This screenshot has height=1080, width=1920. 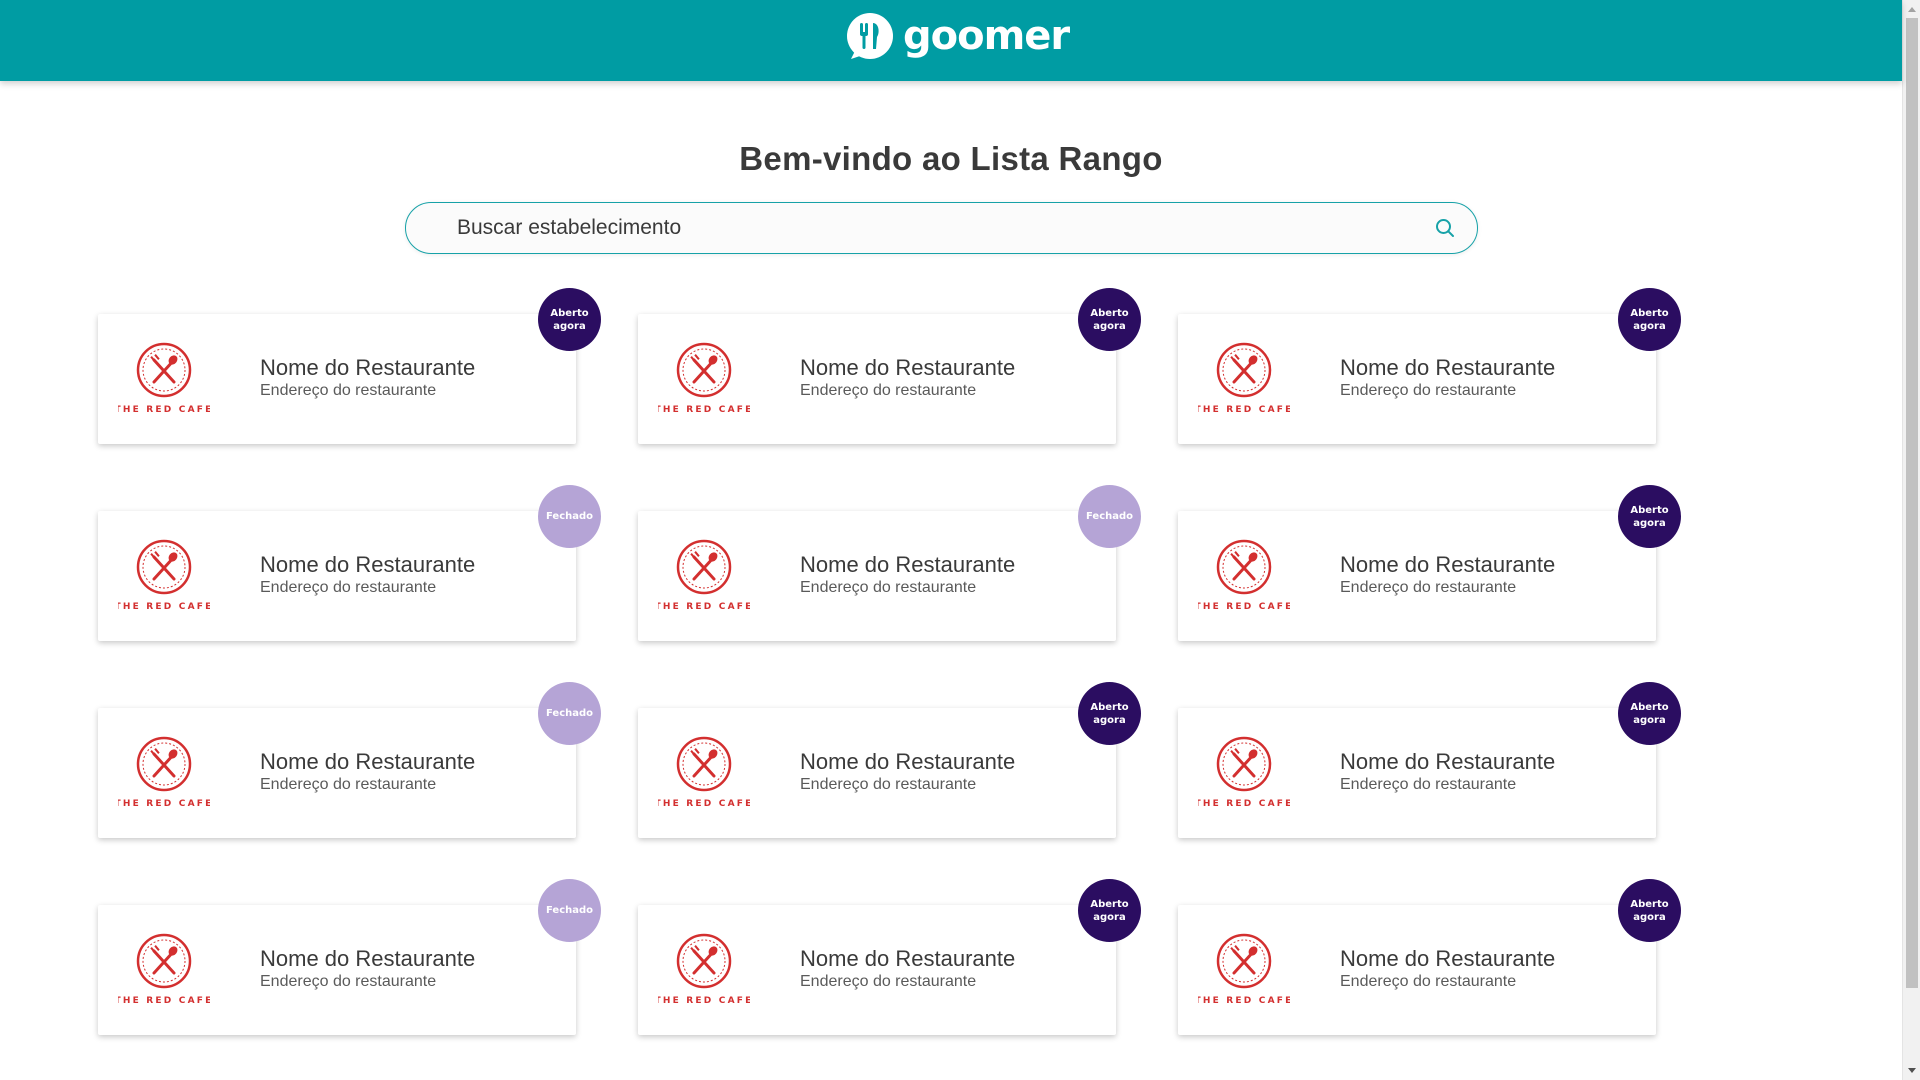 What do you see at coordinates (870, 36) in the screenshot?
I see `goomer-logo-icon` at bounding box center [870, 36].